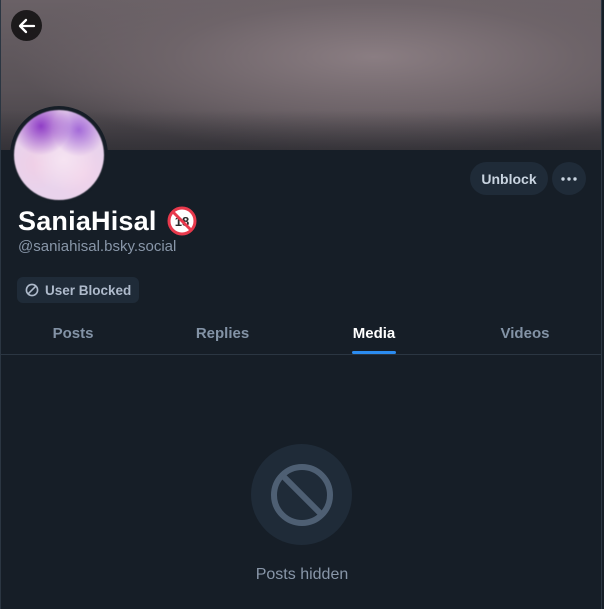 Image resolution: width=604 pixels, height=609 pixels. I want to click on tab-media: Media, so click(374, 333).